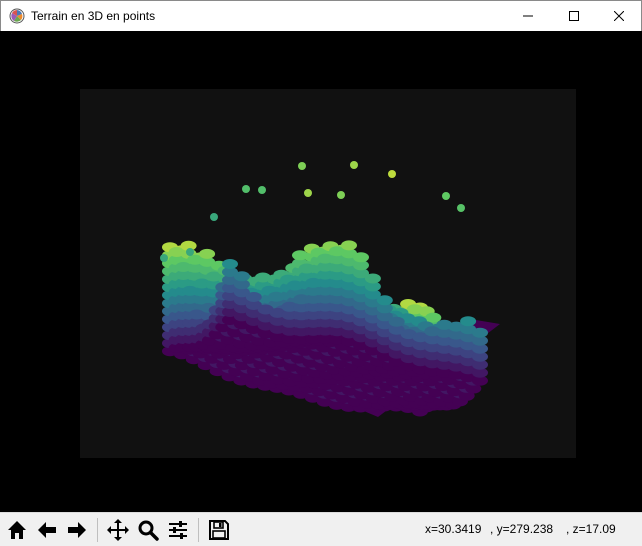  I want to click on sliders-icon, so click(178, 530).